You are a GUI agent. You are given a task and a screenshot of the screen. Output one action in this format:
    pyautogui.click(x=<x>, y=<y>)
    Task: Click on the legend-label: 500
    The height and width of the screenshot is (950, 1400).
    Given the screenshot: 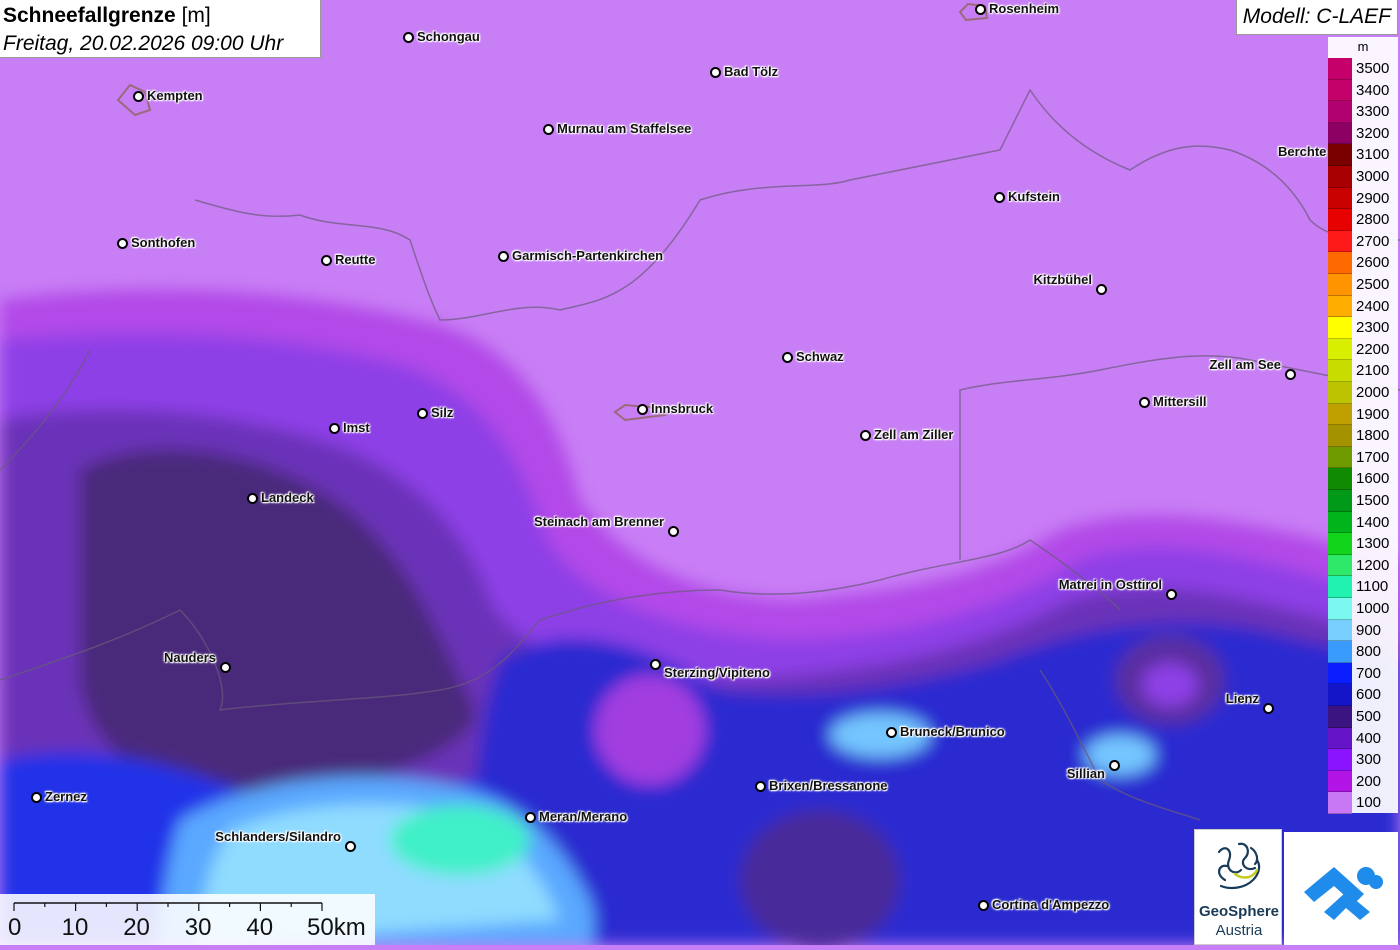 What is the action you would take?
    pyautogui.click(x=1369, y=716)
    